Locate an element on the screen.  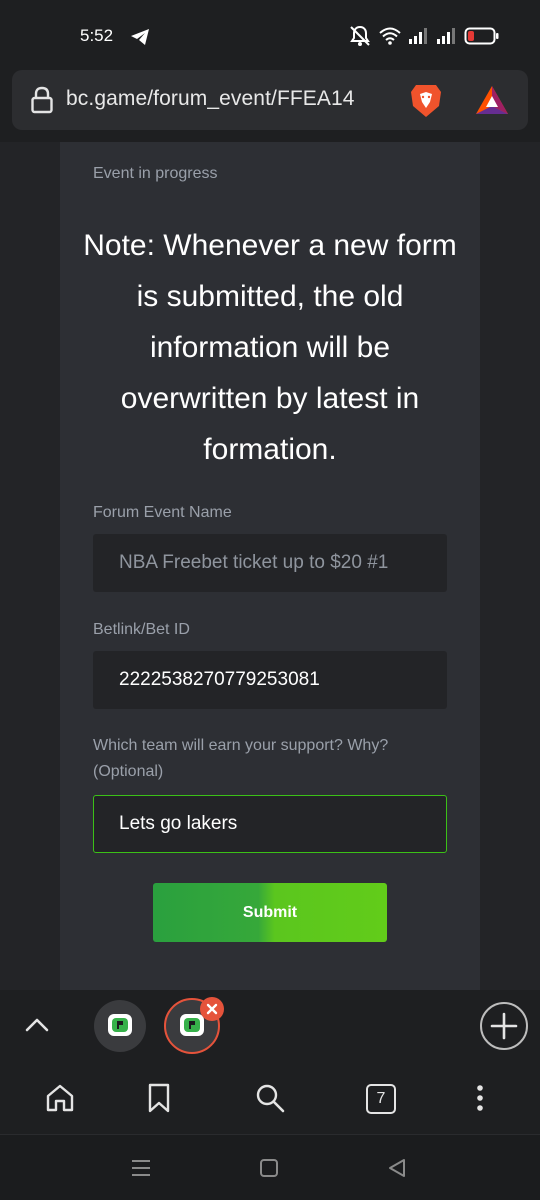
address-bar: bc.game/forum_event/FFEA14 is located at coordinates (270, 100).